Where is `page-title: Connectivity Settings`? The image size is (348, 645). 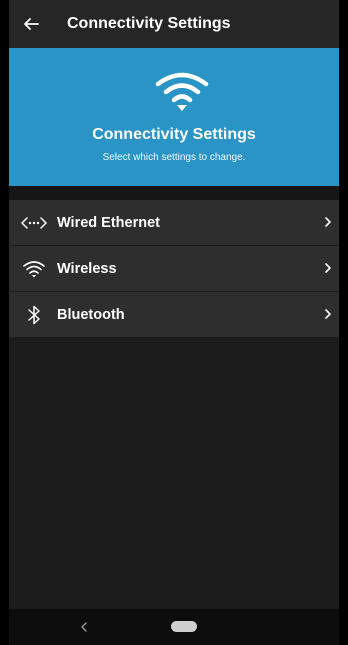 page-title: Connectivity Settings is located at coordinates (149, 23).